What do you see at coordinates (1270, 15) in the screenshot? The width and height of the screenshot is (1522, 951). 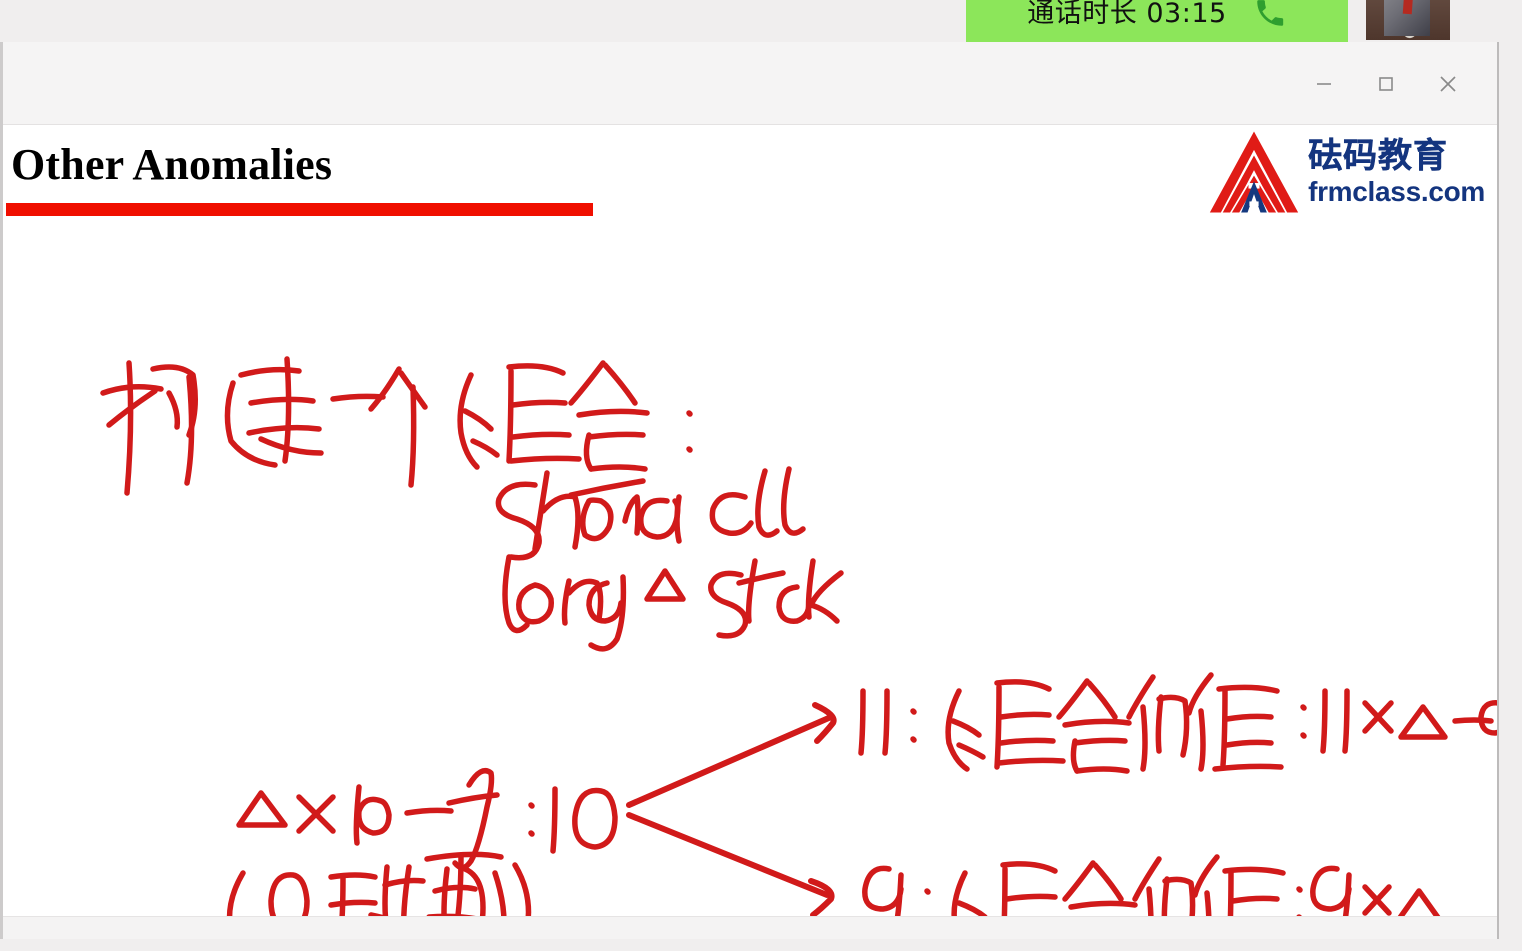 I see `phone-icon` at bounding box center [1270, 15].